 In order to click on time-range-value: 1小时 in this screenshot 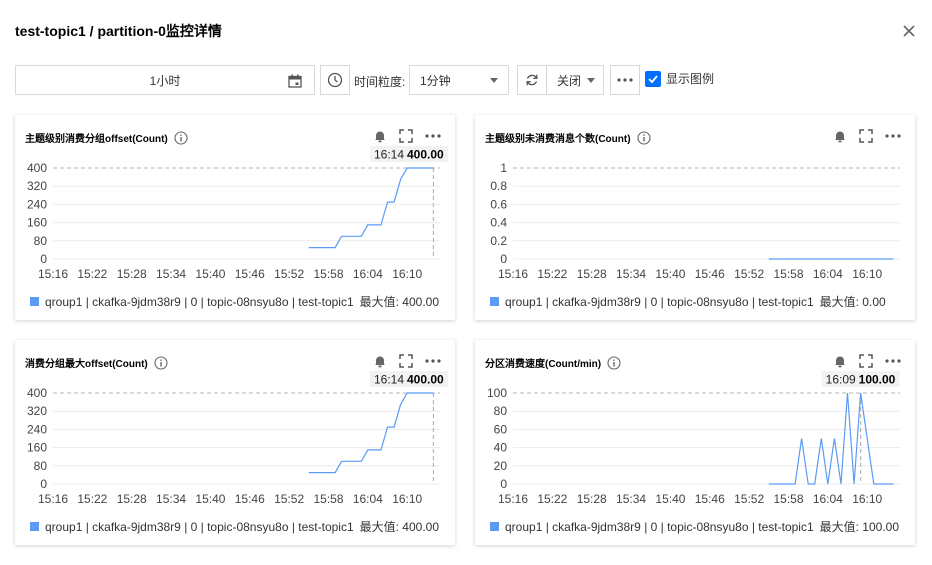, I will do `click(165, 80)`.